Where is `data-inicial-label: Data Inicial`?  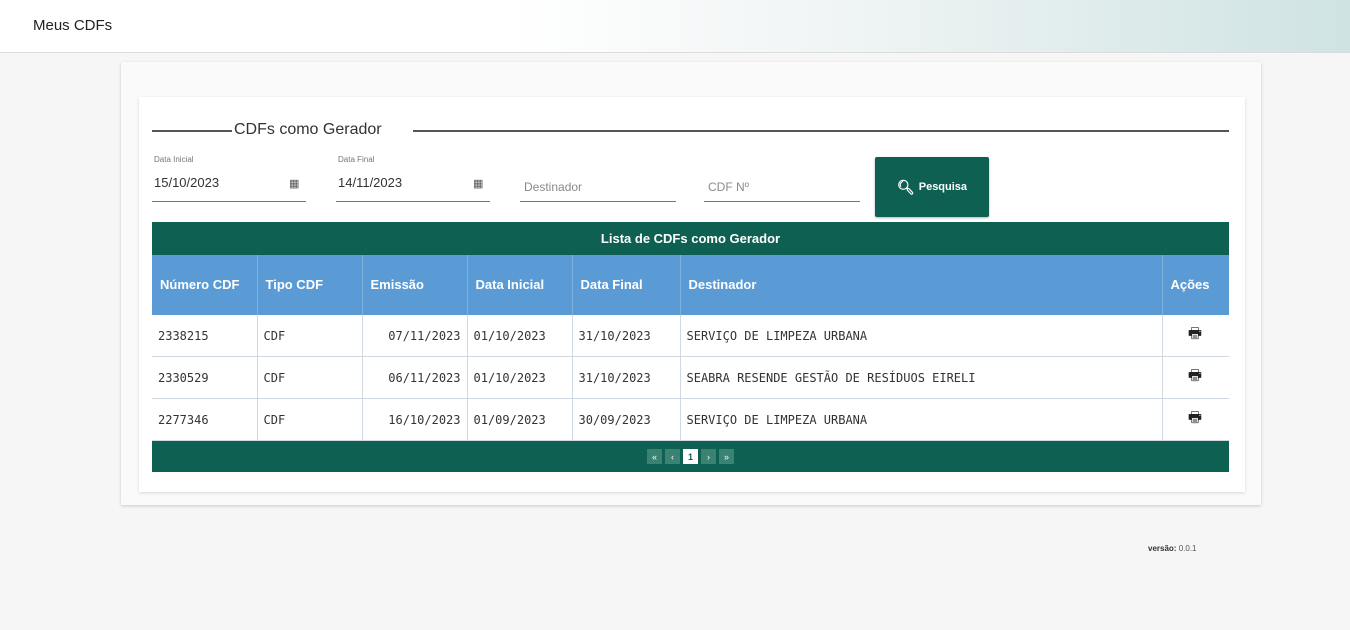 data-inicial-label: Data Inicial is located at coordinates (174, 159).